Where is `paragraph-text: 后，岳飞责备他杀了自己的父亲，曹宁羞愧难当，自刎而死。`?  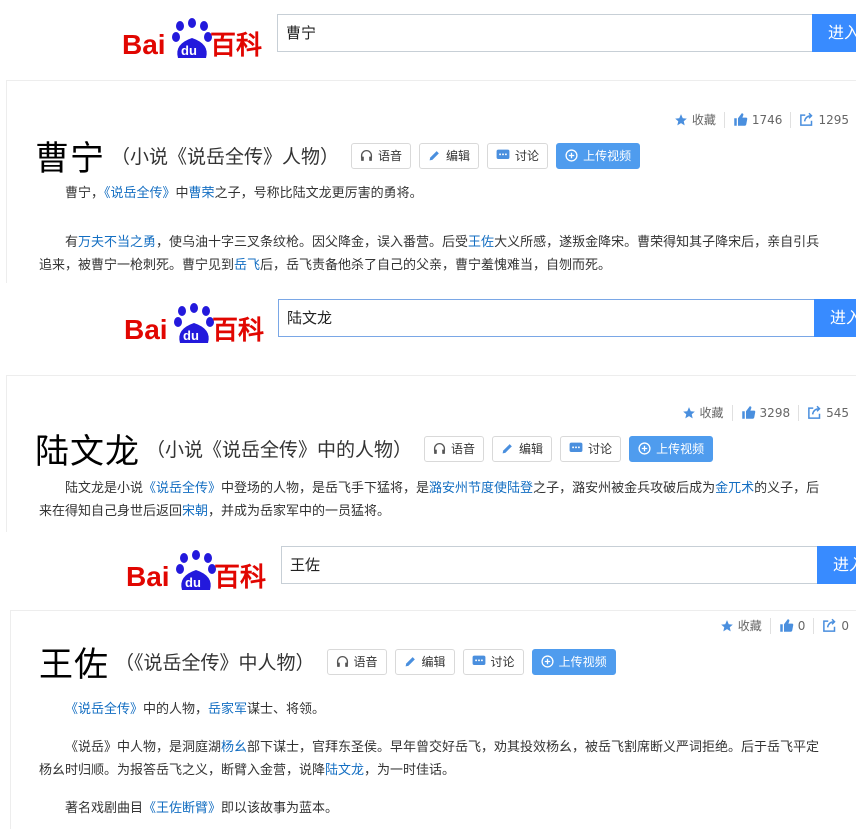
paragraph-text: 后，岳飞责备他杀了自己的父亲，曹宁羞愧难当，自刎而死。 is located at coordinates (436, 265).